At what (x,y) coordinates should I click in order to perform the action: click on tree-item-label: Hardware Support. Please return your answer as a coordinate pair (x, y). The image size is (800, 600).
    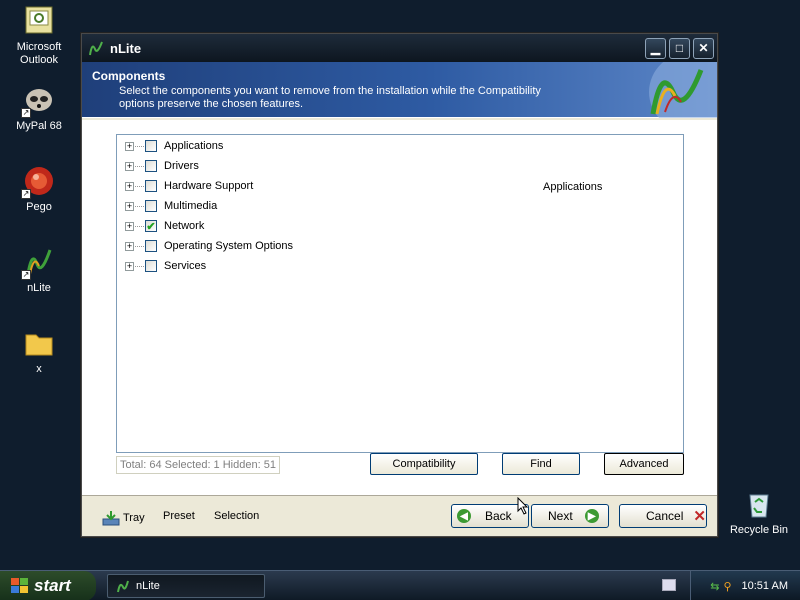
    Looking at the image, I should click on (209, 186).